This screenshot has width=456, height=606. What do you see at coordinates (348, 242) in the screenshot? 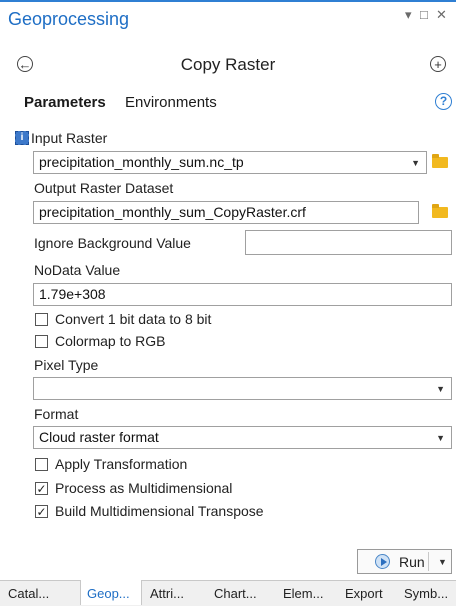
I see `ignore-background-field` at bounding box center [348, 242].